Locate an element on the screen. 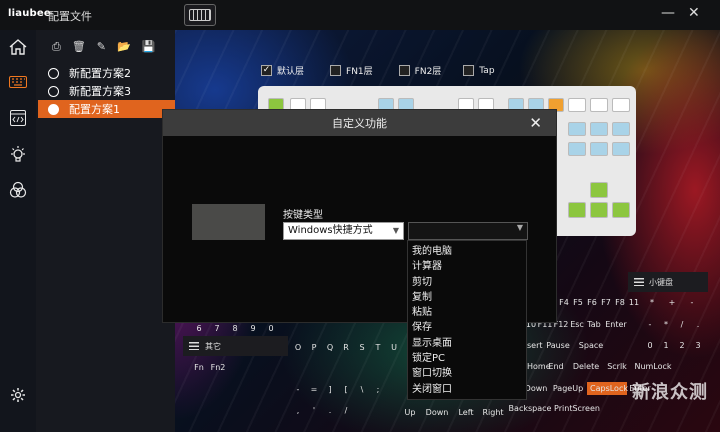 The width and height of the screenshot is (720, 432). dropdown-option: 我的电脑 is located at coordinates (467, 251).